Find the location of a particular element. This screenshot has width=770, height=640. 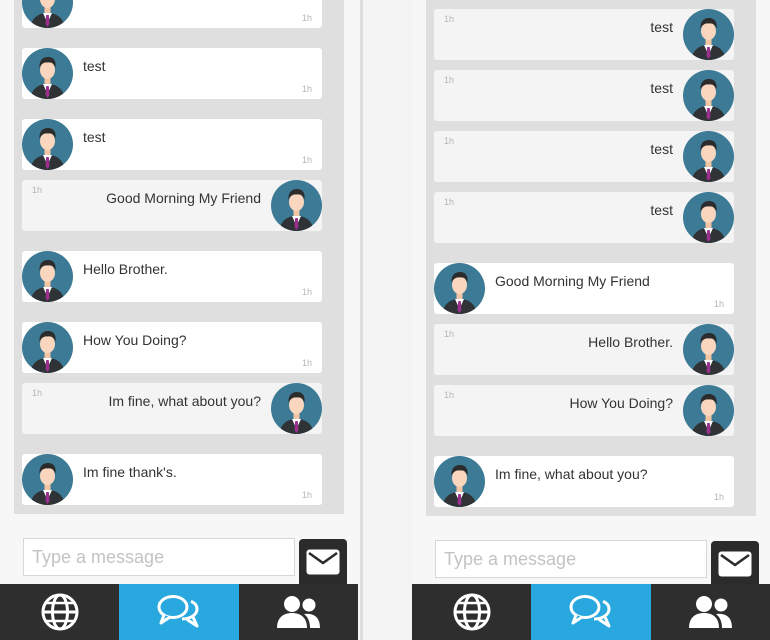

pane-divider is located at coordinates (361, 320).